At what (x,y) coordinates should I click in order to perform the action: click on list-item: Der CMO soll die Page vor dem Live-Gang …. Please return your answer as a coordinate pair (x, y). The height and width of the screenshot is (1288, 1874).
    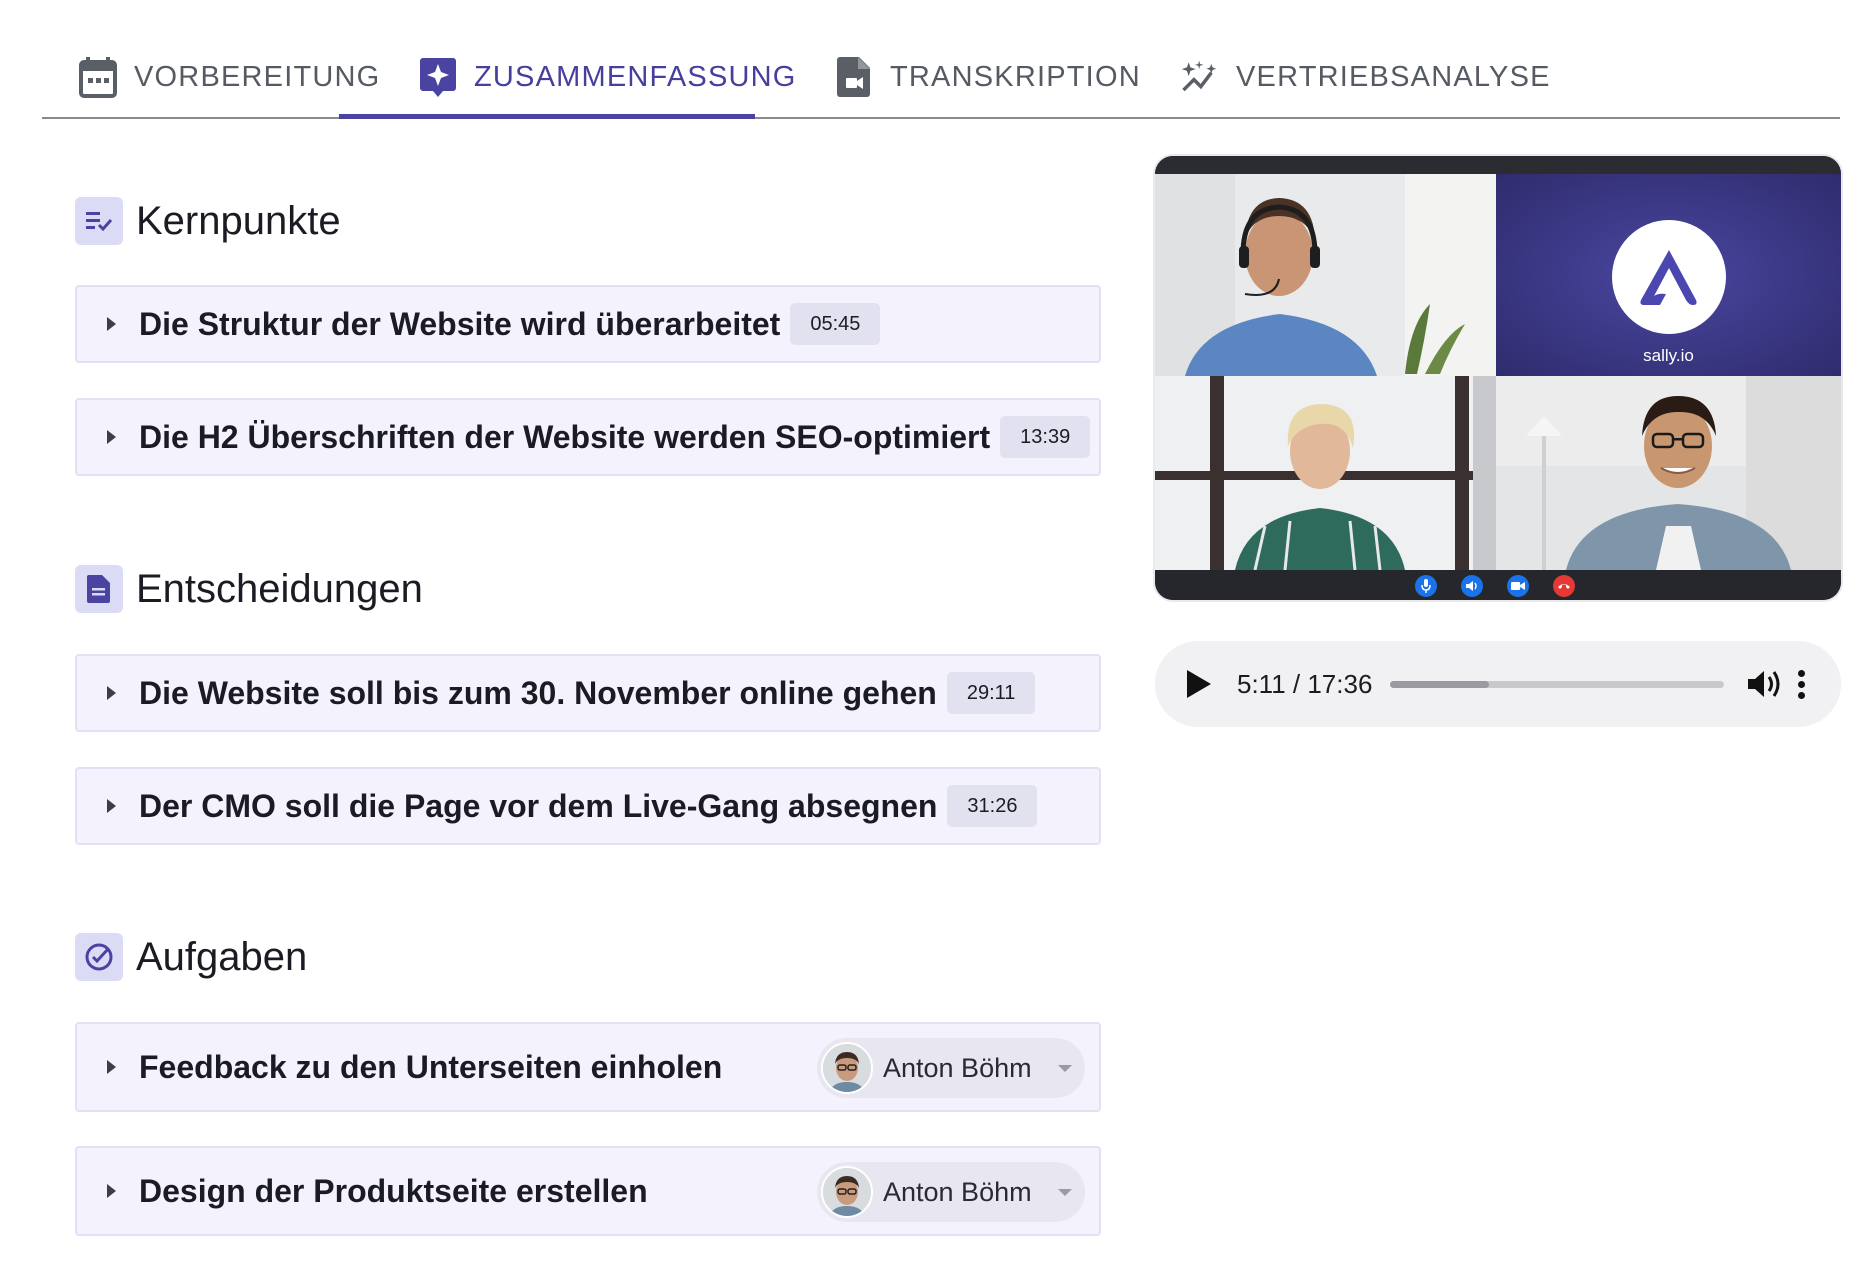
    Looking at the image, I should click on (588, 806).